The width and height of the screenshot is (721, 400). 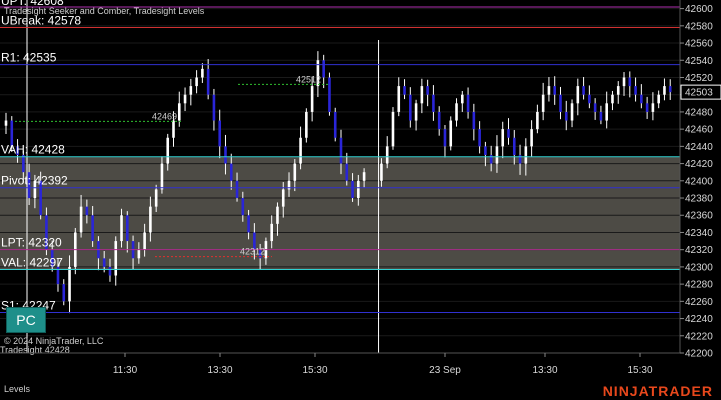 What do you see at coordinates (699, 302) in the screenshot?
I see `price-tick-label: 42260` at bounding box center [699, 302].